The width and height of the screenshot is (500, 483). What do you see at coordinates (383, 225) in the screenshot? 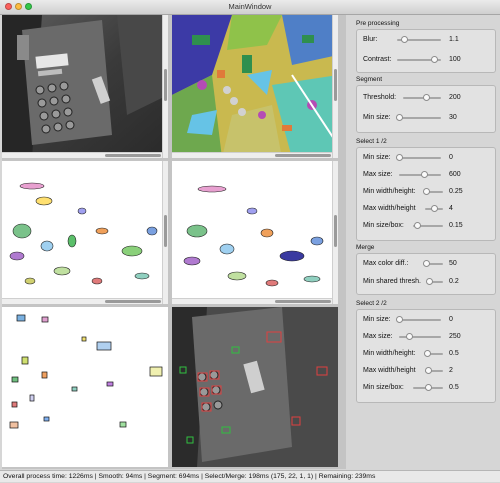
I see `slider-label: Min size/box:` at bounding box center [383, 225].